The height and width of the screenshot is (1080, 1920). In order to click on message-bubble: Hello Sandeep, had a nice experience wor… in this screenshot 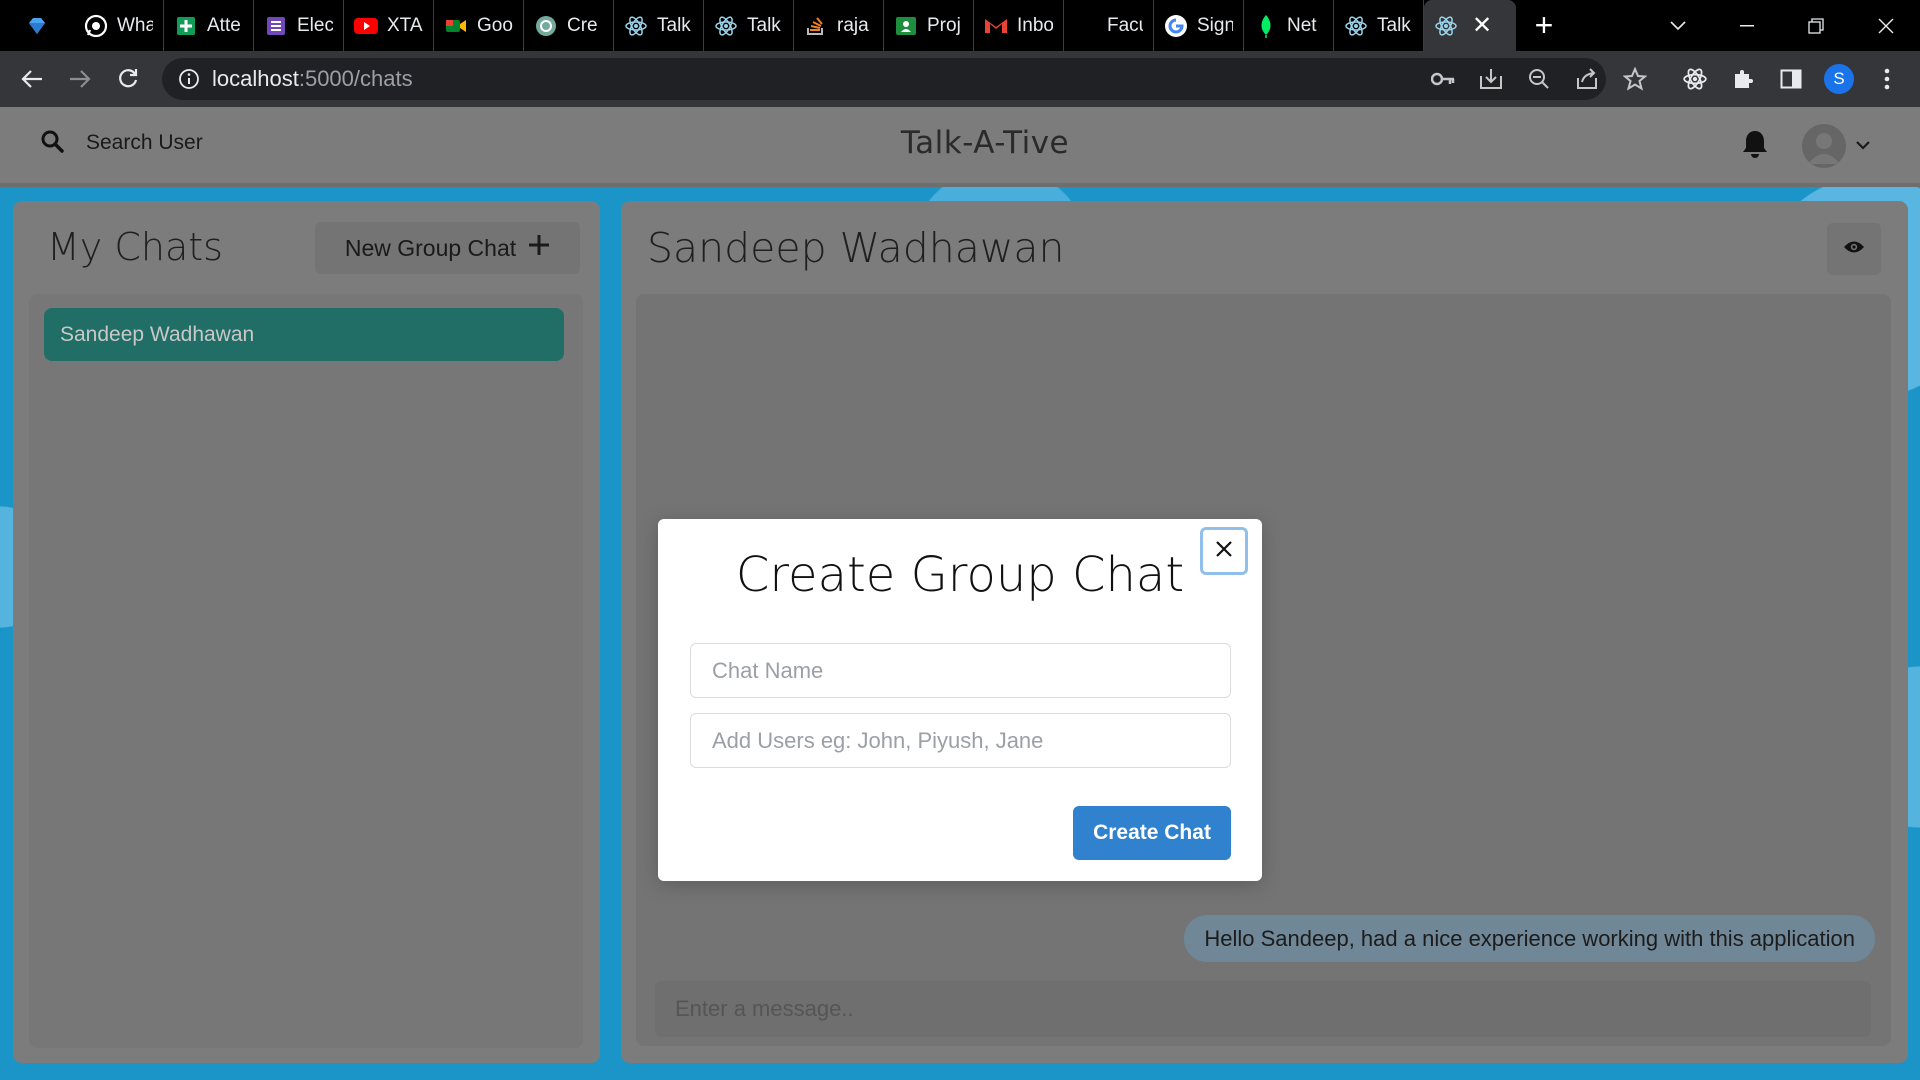, I will do `click(1529, 938)`.